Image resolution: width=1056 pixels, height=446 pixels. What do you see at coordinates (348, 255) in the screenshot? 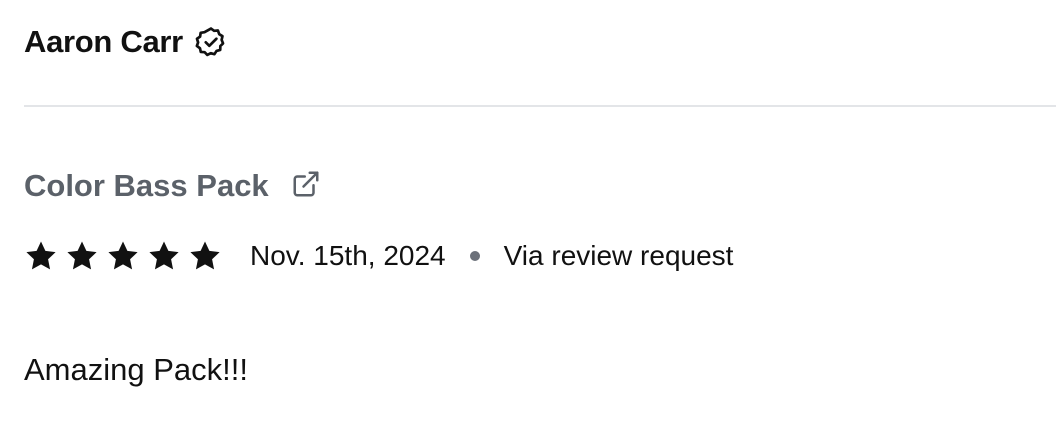
I see `review-date: Nov. 15th, 2024` at bounding box center [348, 255].